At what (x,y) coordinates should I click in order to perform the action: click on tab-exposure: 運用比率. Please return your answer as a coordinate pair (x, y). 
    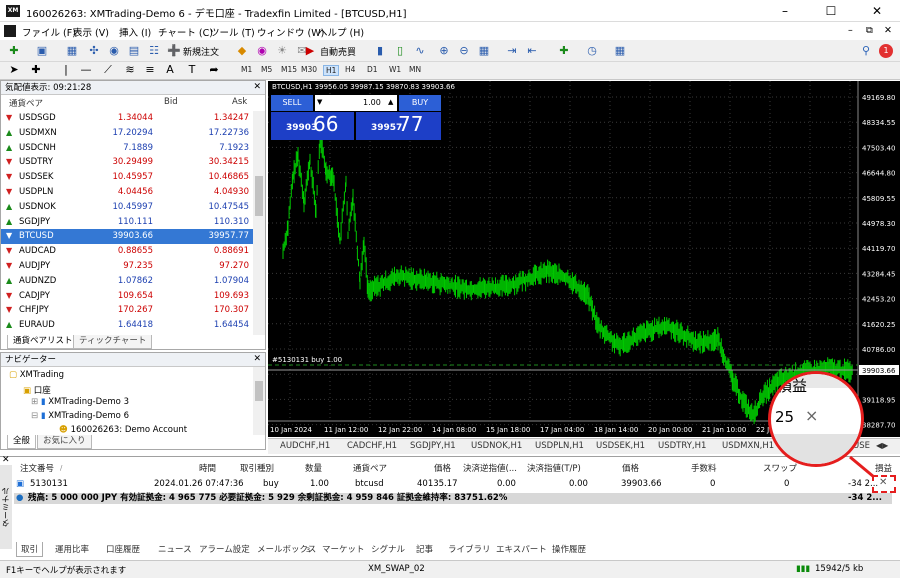
    Looking at the image, I should click on (72, 549).